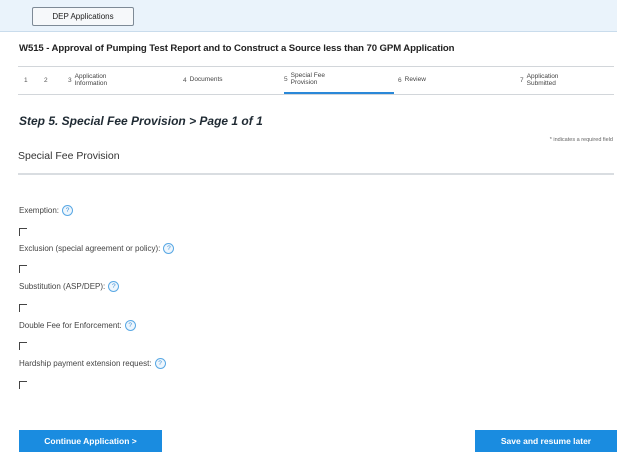  I want to click on substitution-checkbox, so click(23, 308).